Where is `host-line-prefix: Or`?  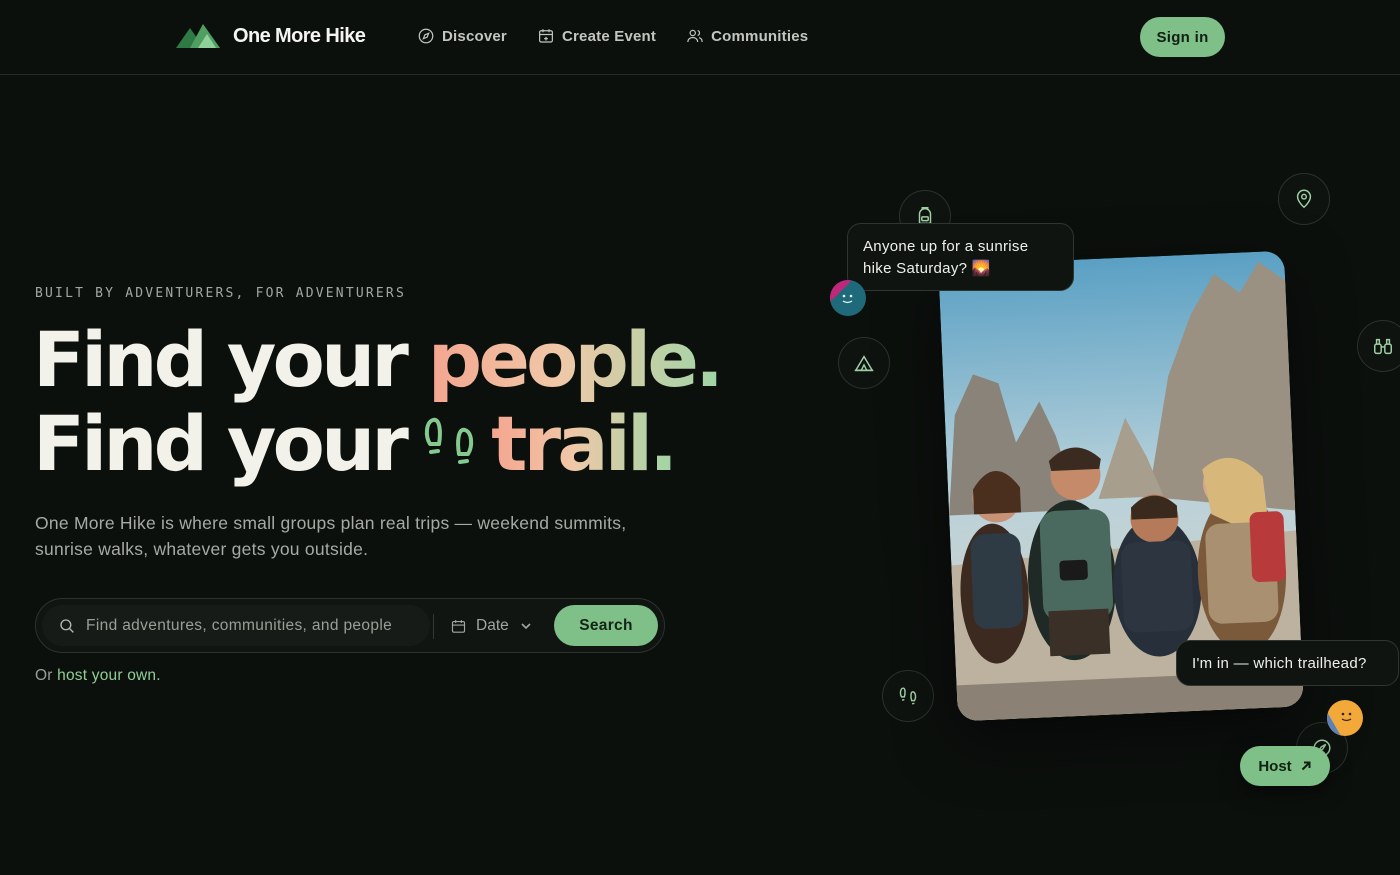
host-line-prefix: Or is located at coordinates (44, 675).